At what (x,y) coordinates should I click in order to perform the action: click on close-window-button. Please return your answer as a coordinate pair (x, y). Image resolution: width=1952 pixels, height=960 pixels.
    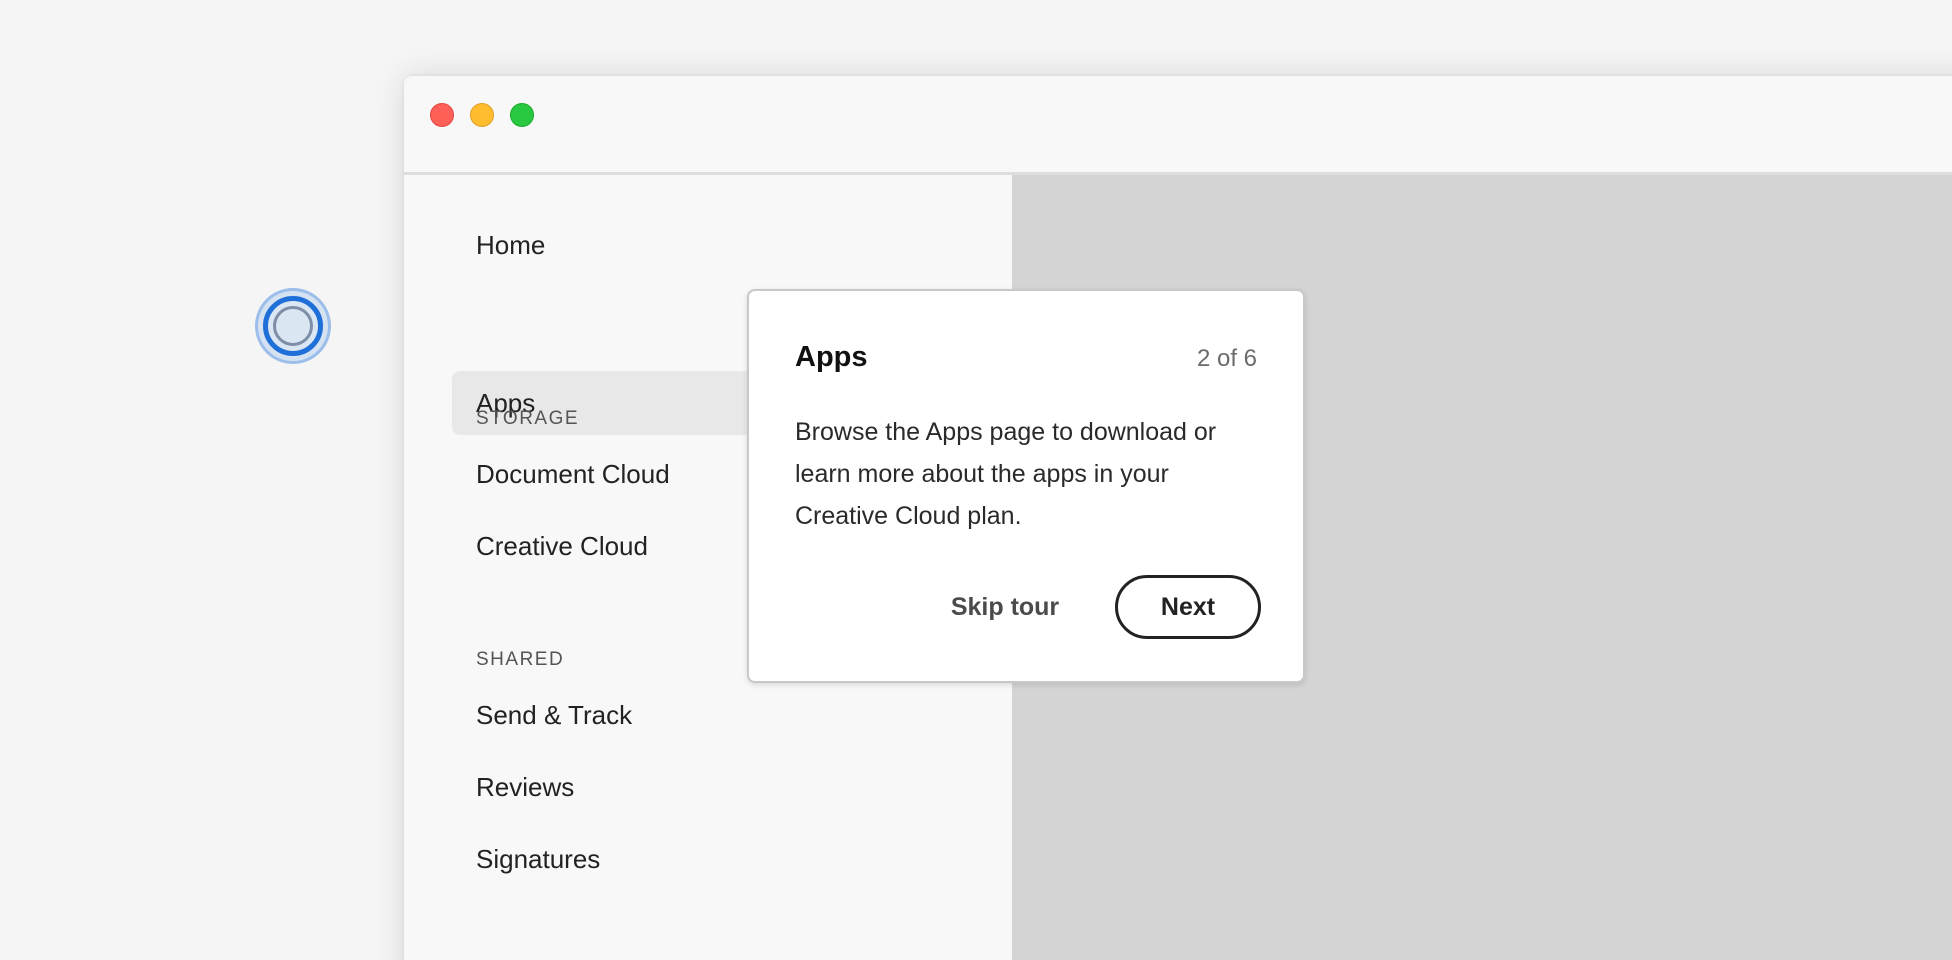
    Looking at the image, I should click on (442, 115).